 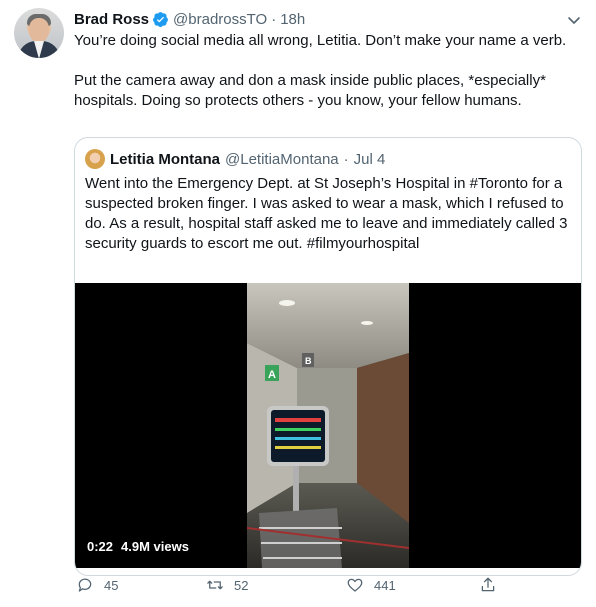 What do you see at coordinates (220, 19) in the screenshot?
I see `author-handle: @bradrossTO` at bounding box center [220, 19].